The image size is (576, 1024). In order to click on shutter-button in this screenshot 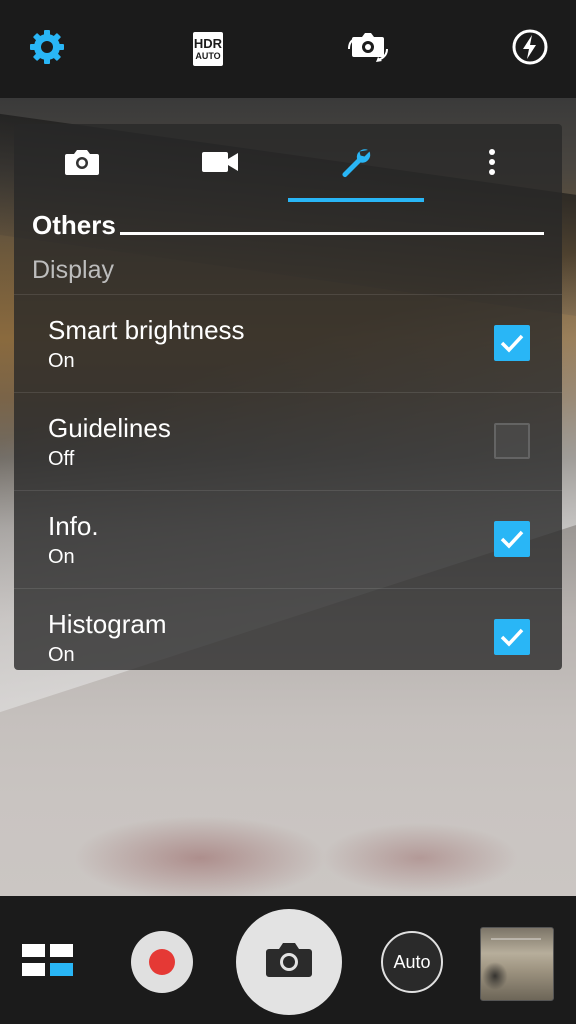, I will do `click(289, 962)`.